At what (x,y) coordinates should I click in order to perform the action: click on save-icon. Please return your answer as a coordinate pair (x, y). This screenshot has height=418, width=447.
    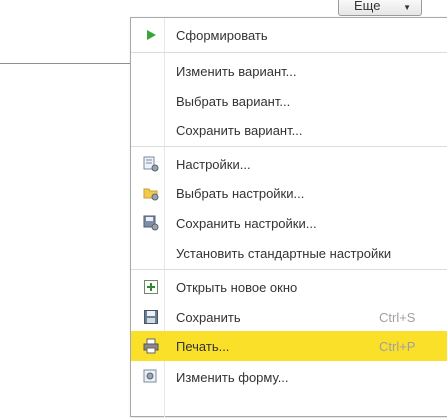
    Looking at the image, I should click on (151, 317).